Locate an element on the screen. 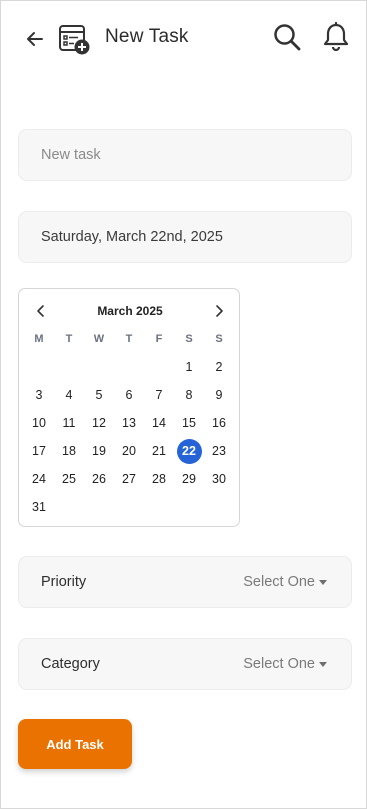 This screenshot has width=367, height=809. calendar-day-number: 18 is located at coordinates (69, 451).